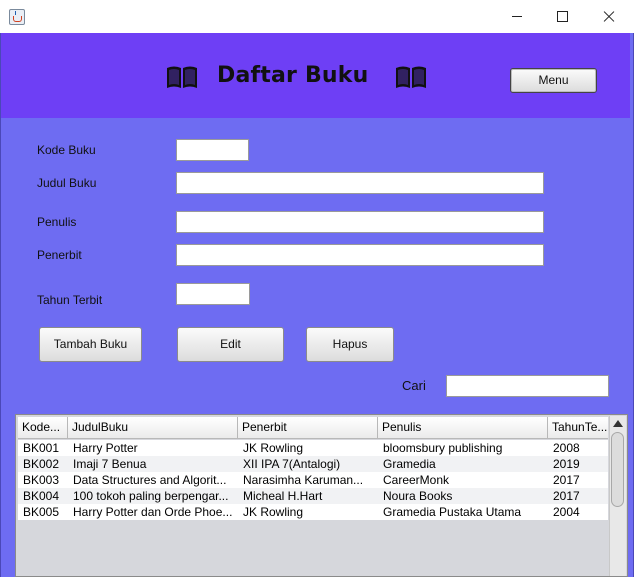  What do you see at coordinates (517, 16) in the screenshot?
I see `minimize-icon` at bounding box center [517, 16].